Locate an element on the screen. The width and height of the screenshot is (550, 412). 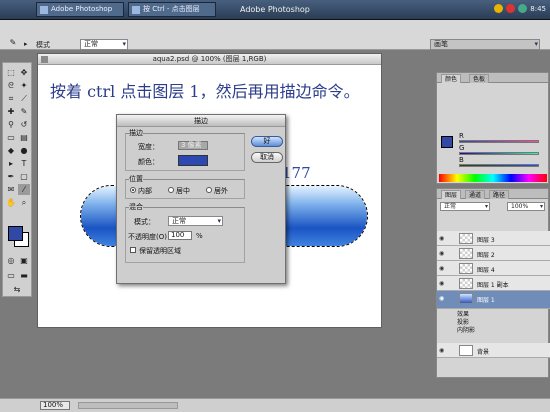
layer-opacity: 100% is located at coordinates (526, 206).